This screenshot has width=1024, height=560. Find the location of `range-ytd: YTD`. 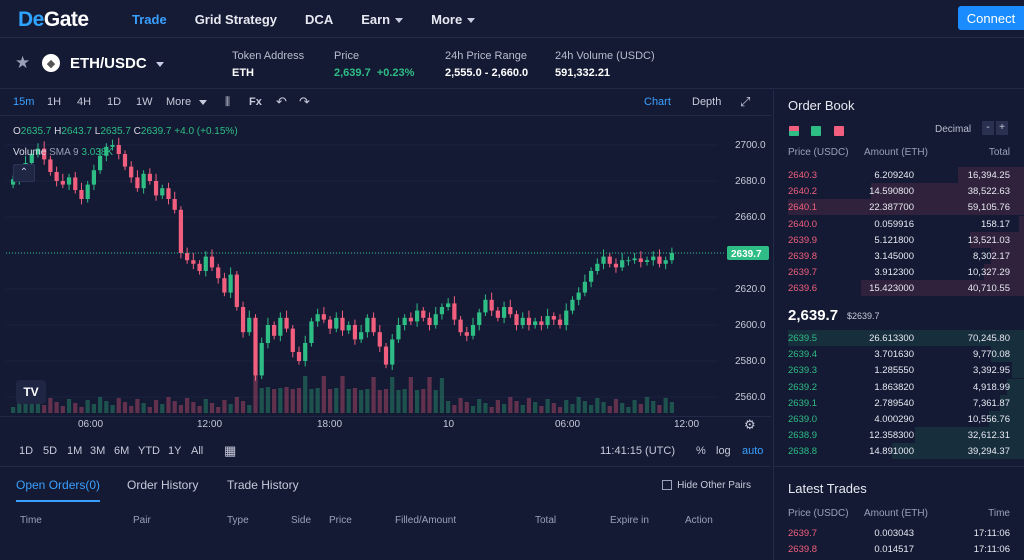

range-ytd: YTD is located at coordinates (149, 451).